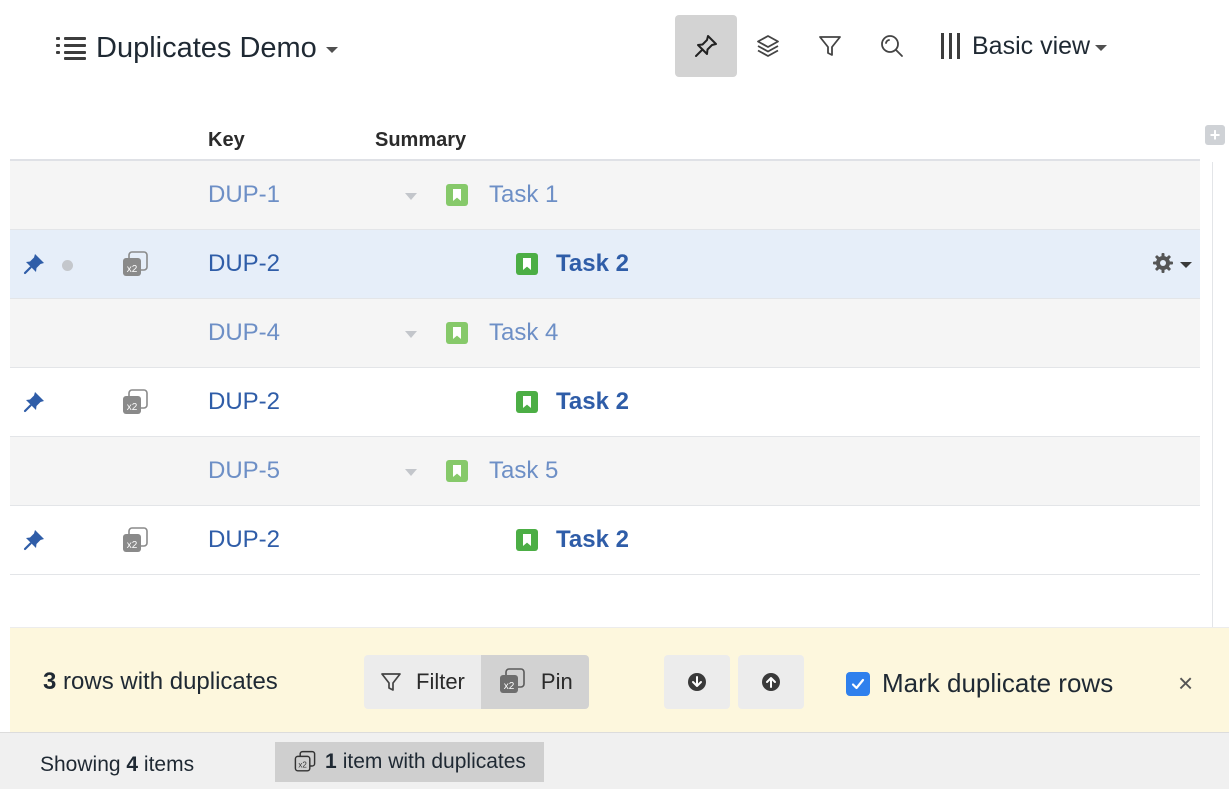  I want to click on gear-icon, so click(1163, 263).